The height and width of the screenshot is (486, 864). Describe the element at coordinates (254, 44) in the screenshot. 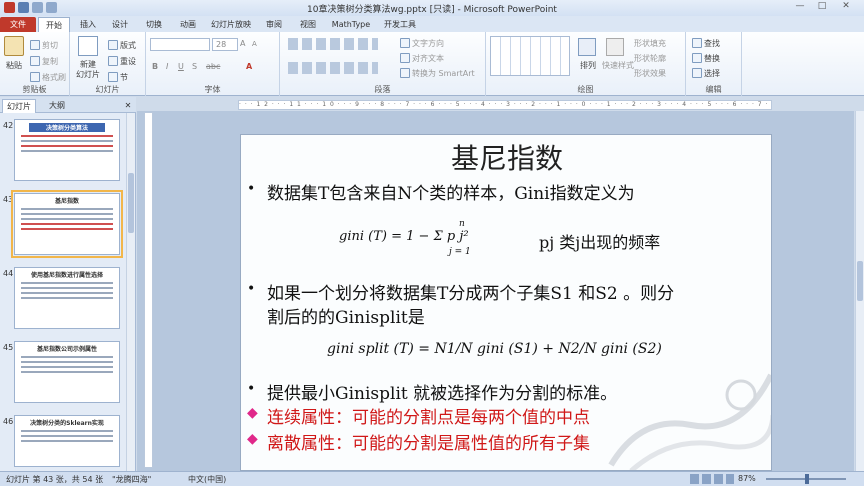

I see `shrink-font-button: A` at that location.